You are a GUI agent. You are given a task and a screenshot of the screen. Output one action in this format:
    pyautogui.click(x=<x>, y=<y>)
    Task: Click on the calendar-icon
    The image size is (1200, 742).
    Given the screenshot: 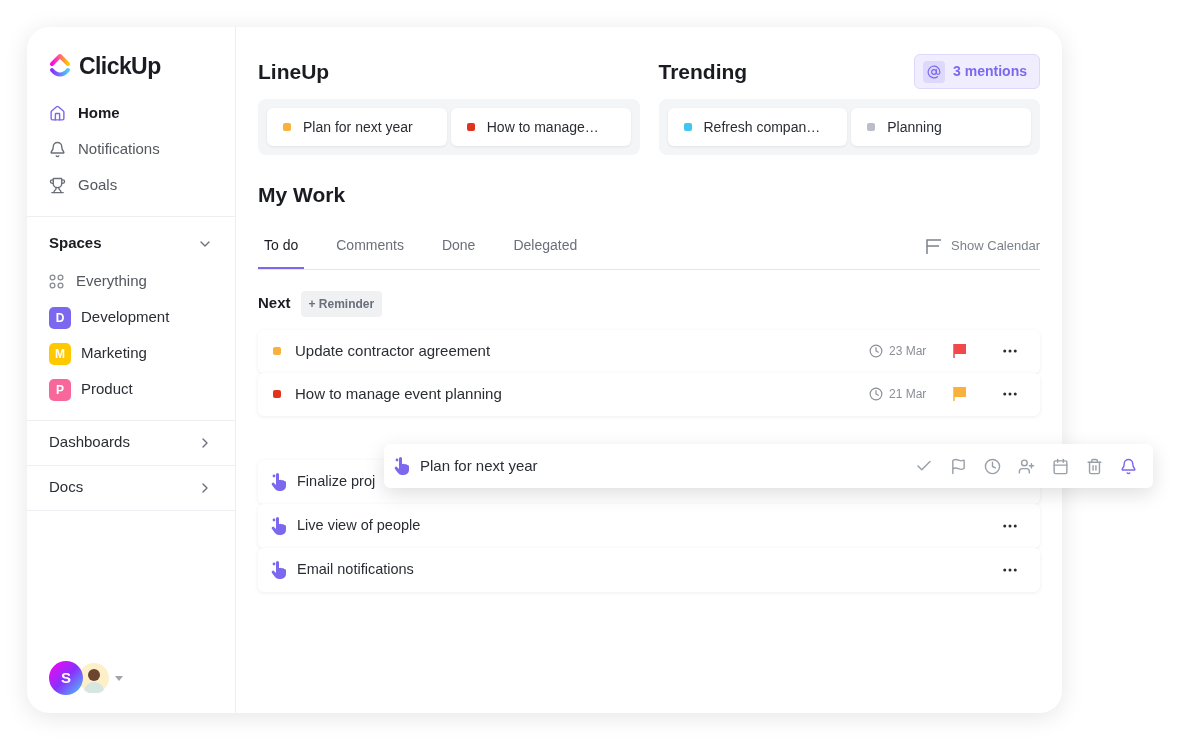 What is the action you would take?
    pyautogui.click(x=1060, y=466)
    